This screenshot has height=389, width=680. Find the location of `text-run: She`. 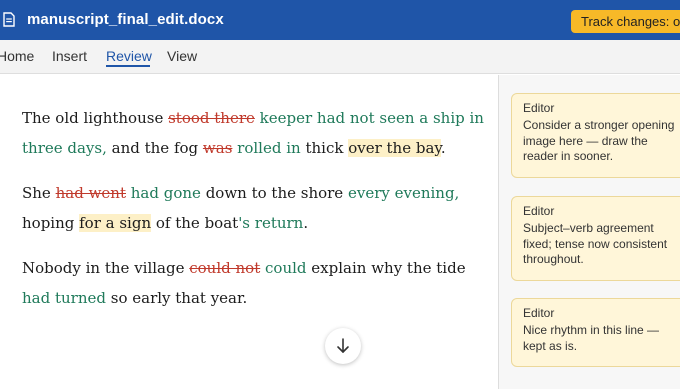

text-run: She is located at coordinates (39, 193).